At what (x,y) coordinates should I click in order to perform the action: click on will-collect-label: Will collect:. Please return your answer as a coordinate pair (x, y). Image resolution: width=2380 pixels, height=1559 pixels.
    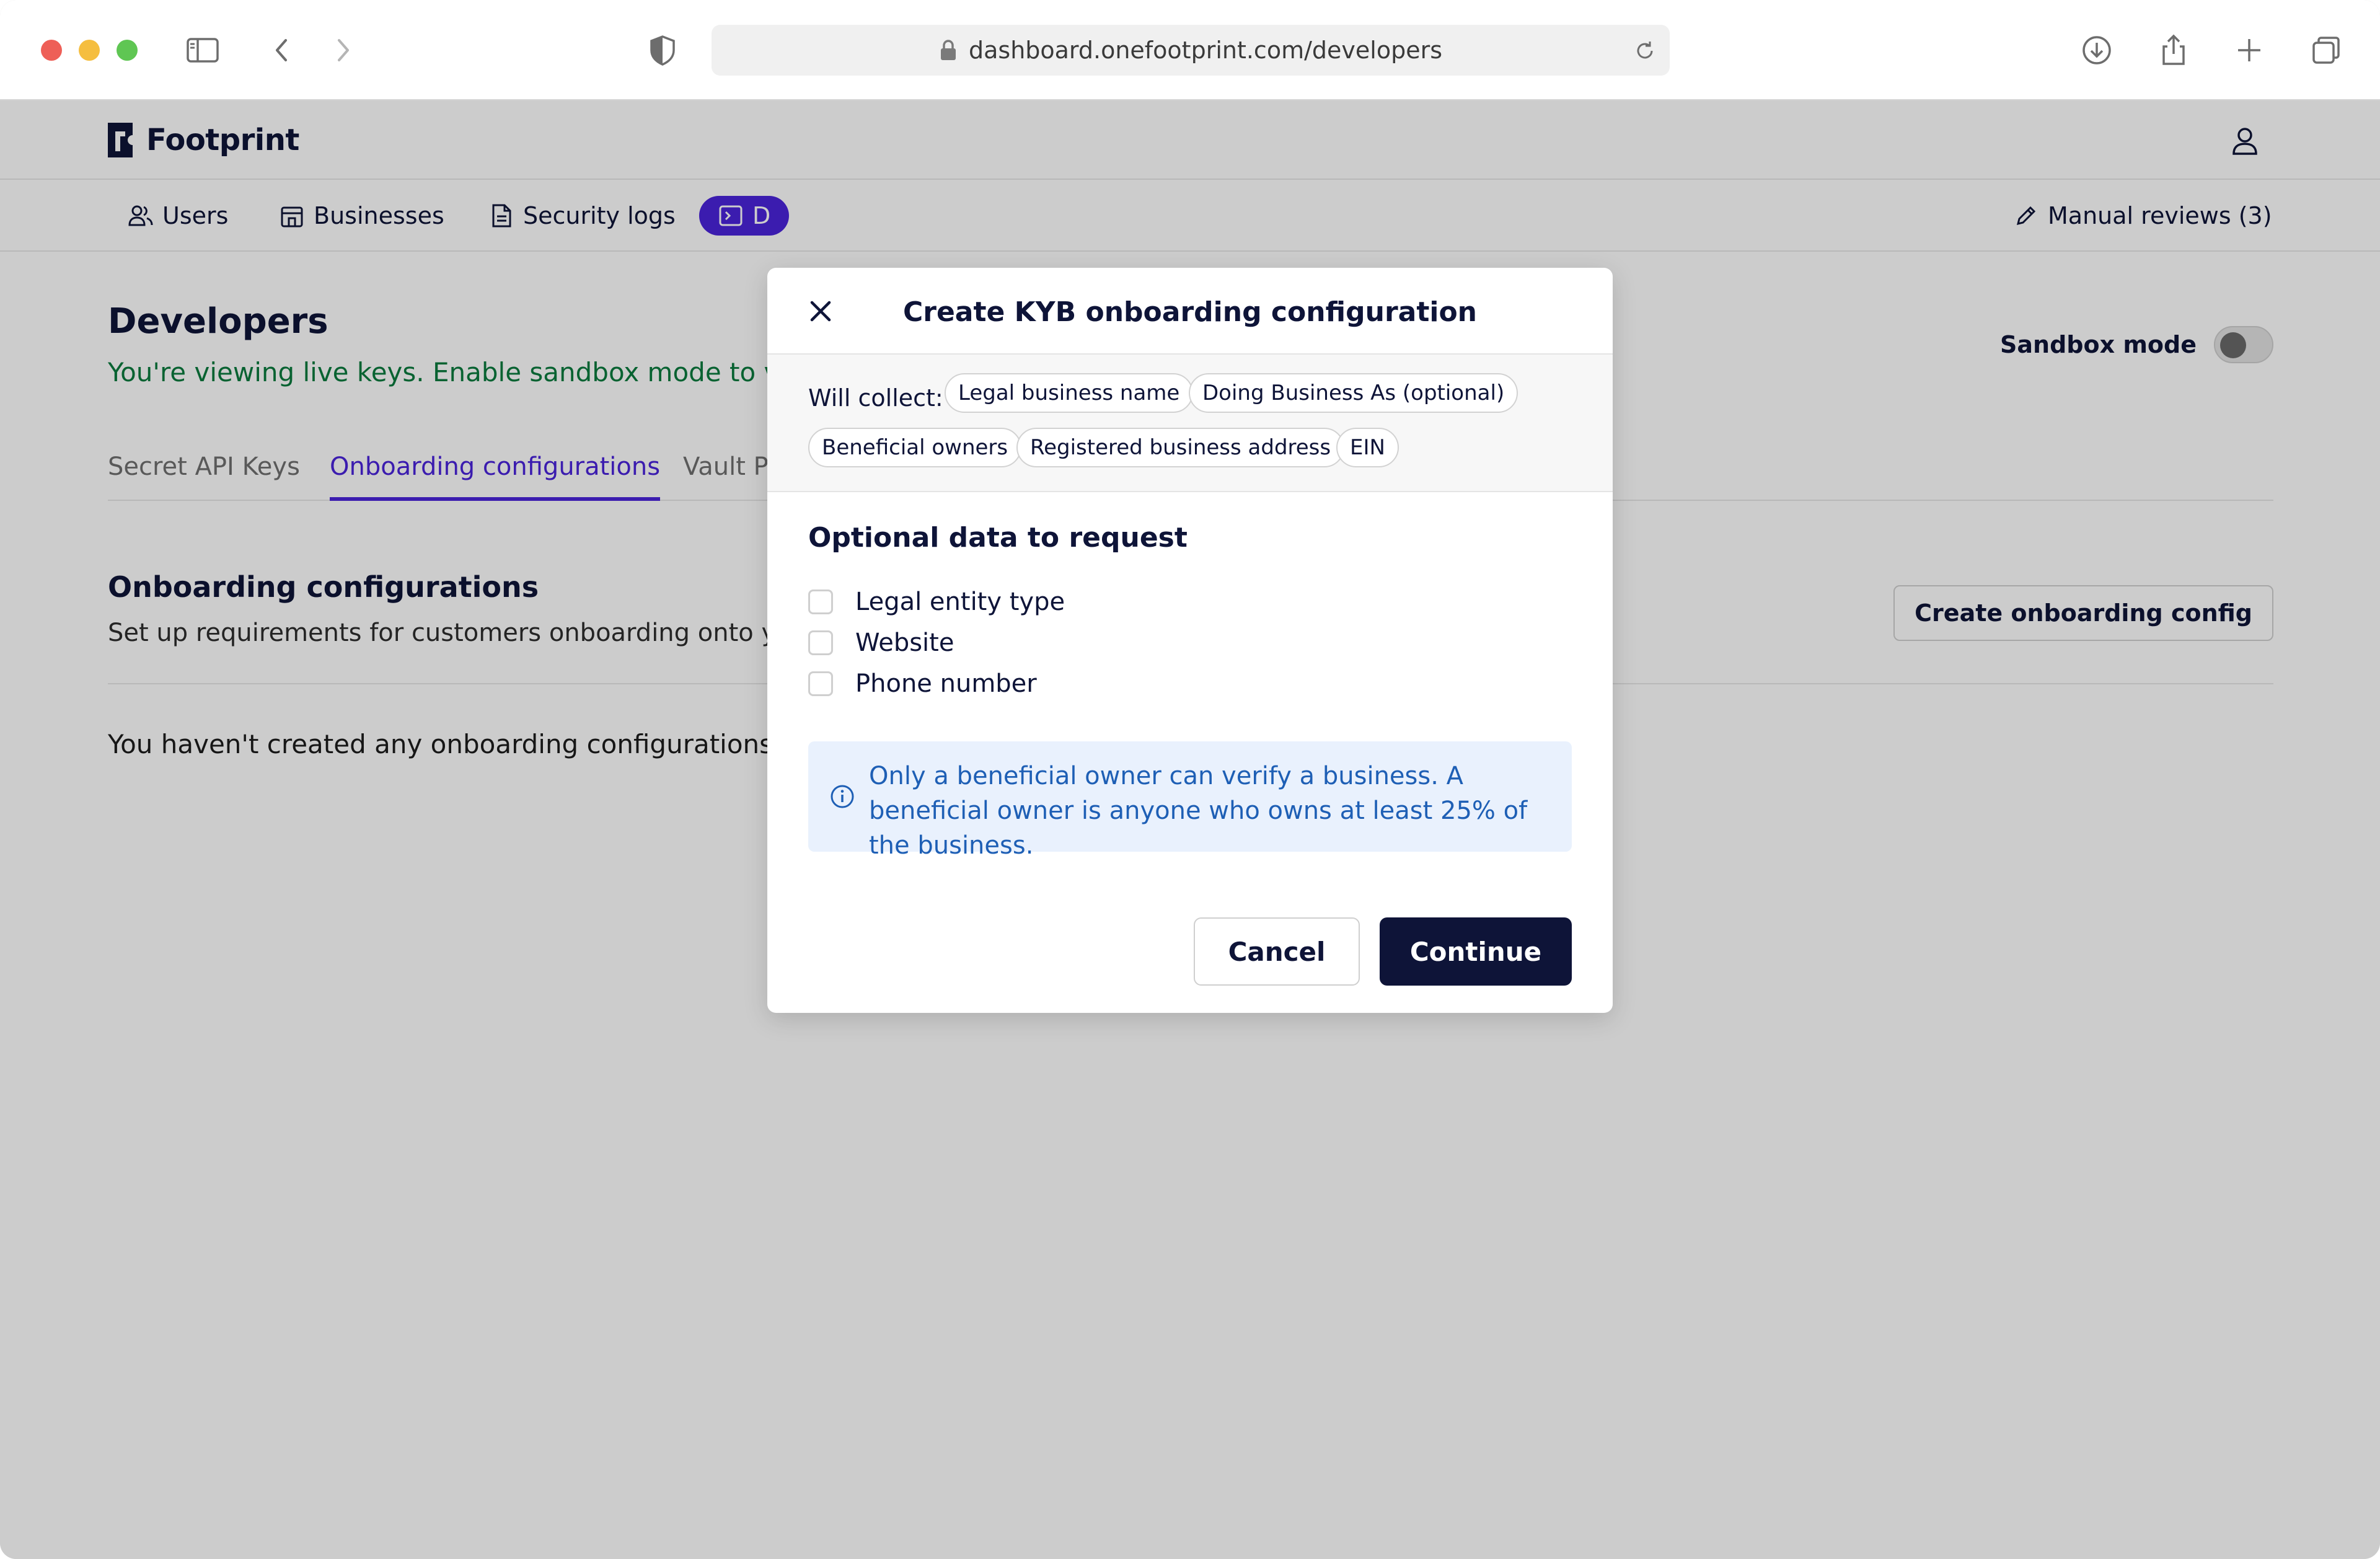
    Looking at the image, I should click on (875, 398).